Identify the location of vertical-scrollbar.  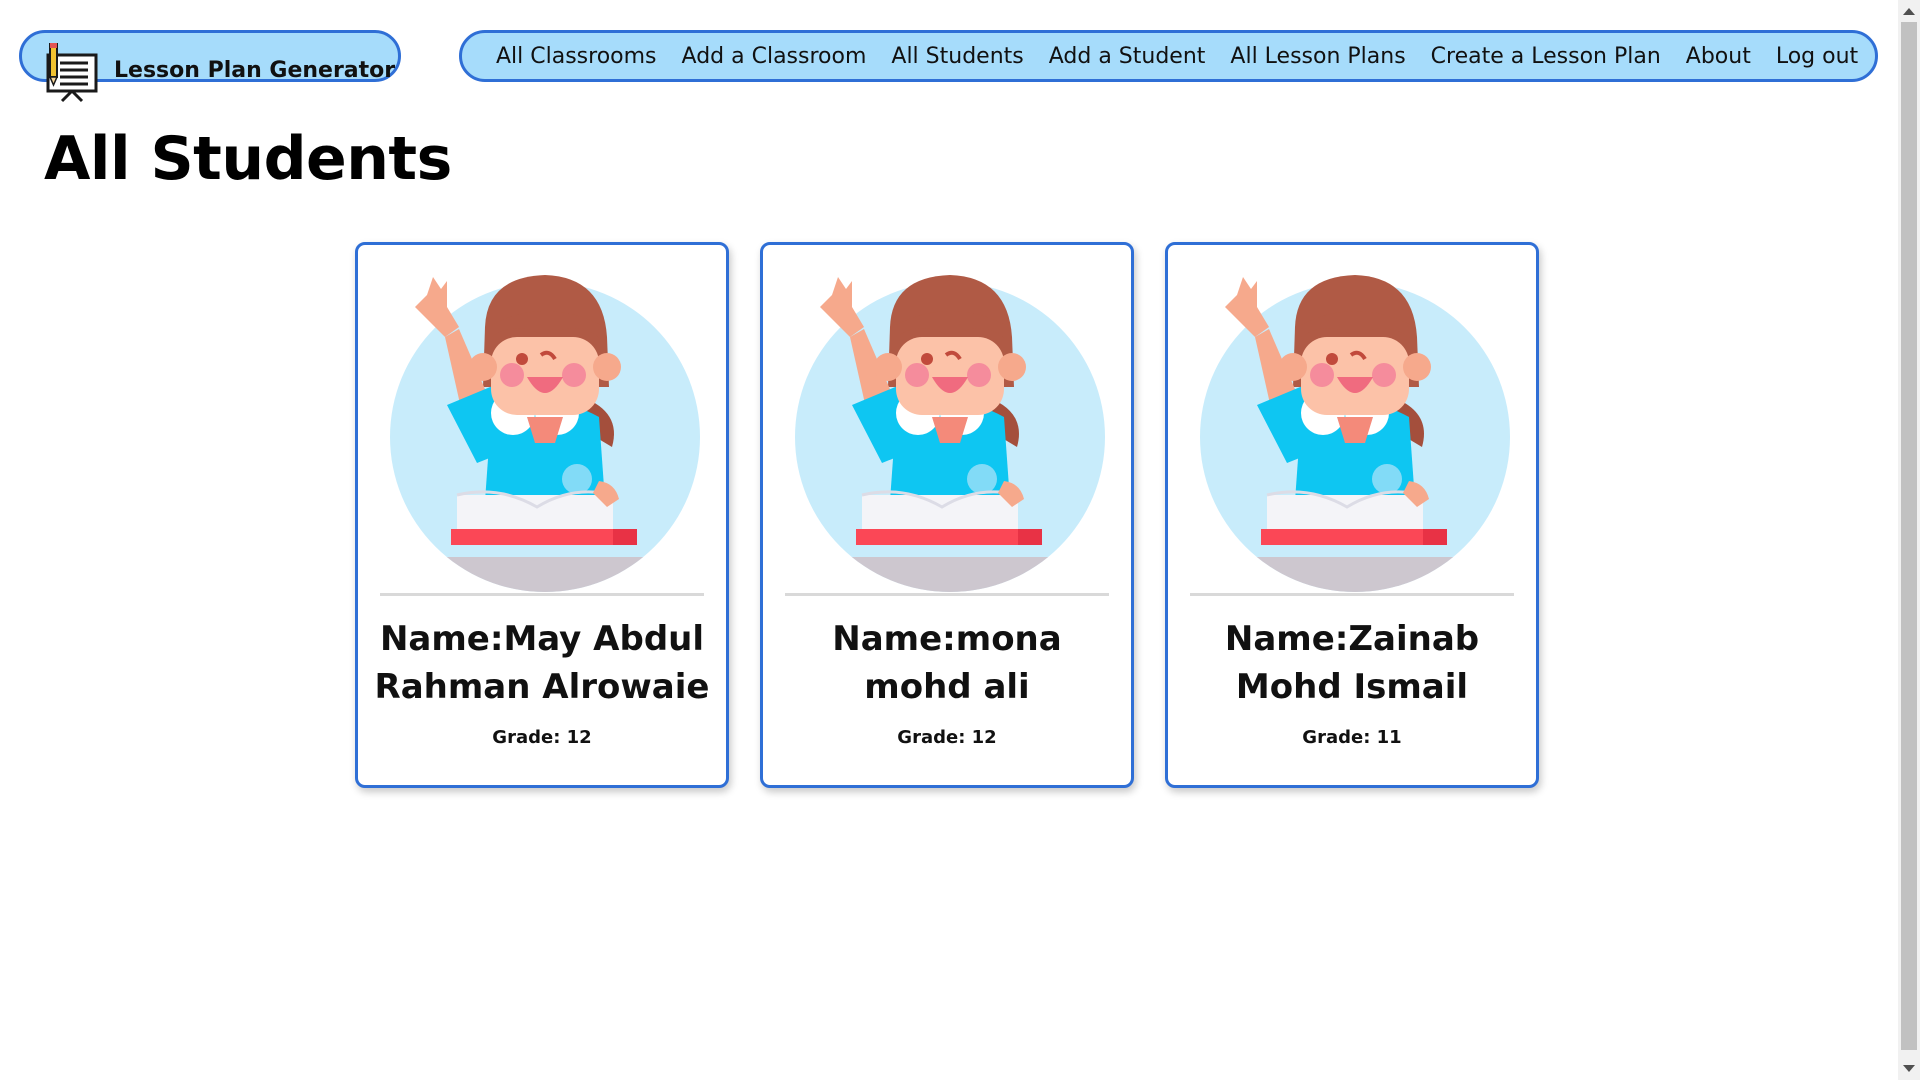
(1909, 540).